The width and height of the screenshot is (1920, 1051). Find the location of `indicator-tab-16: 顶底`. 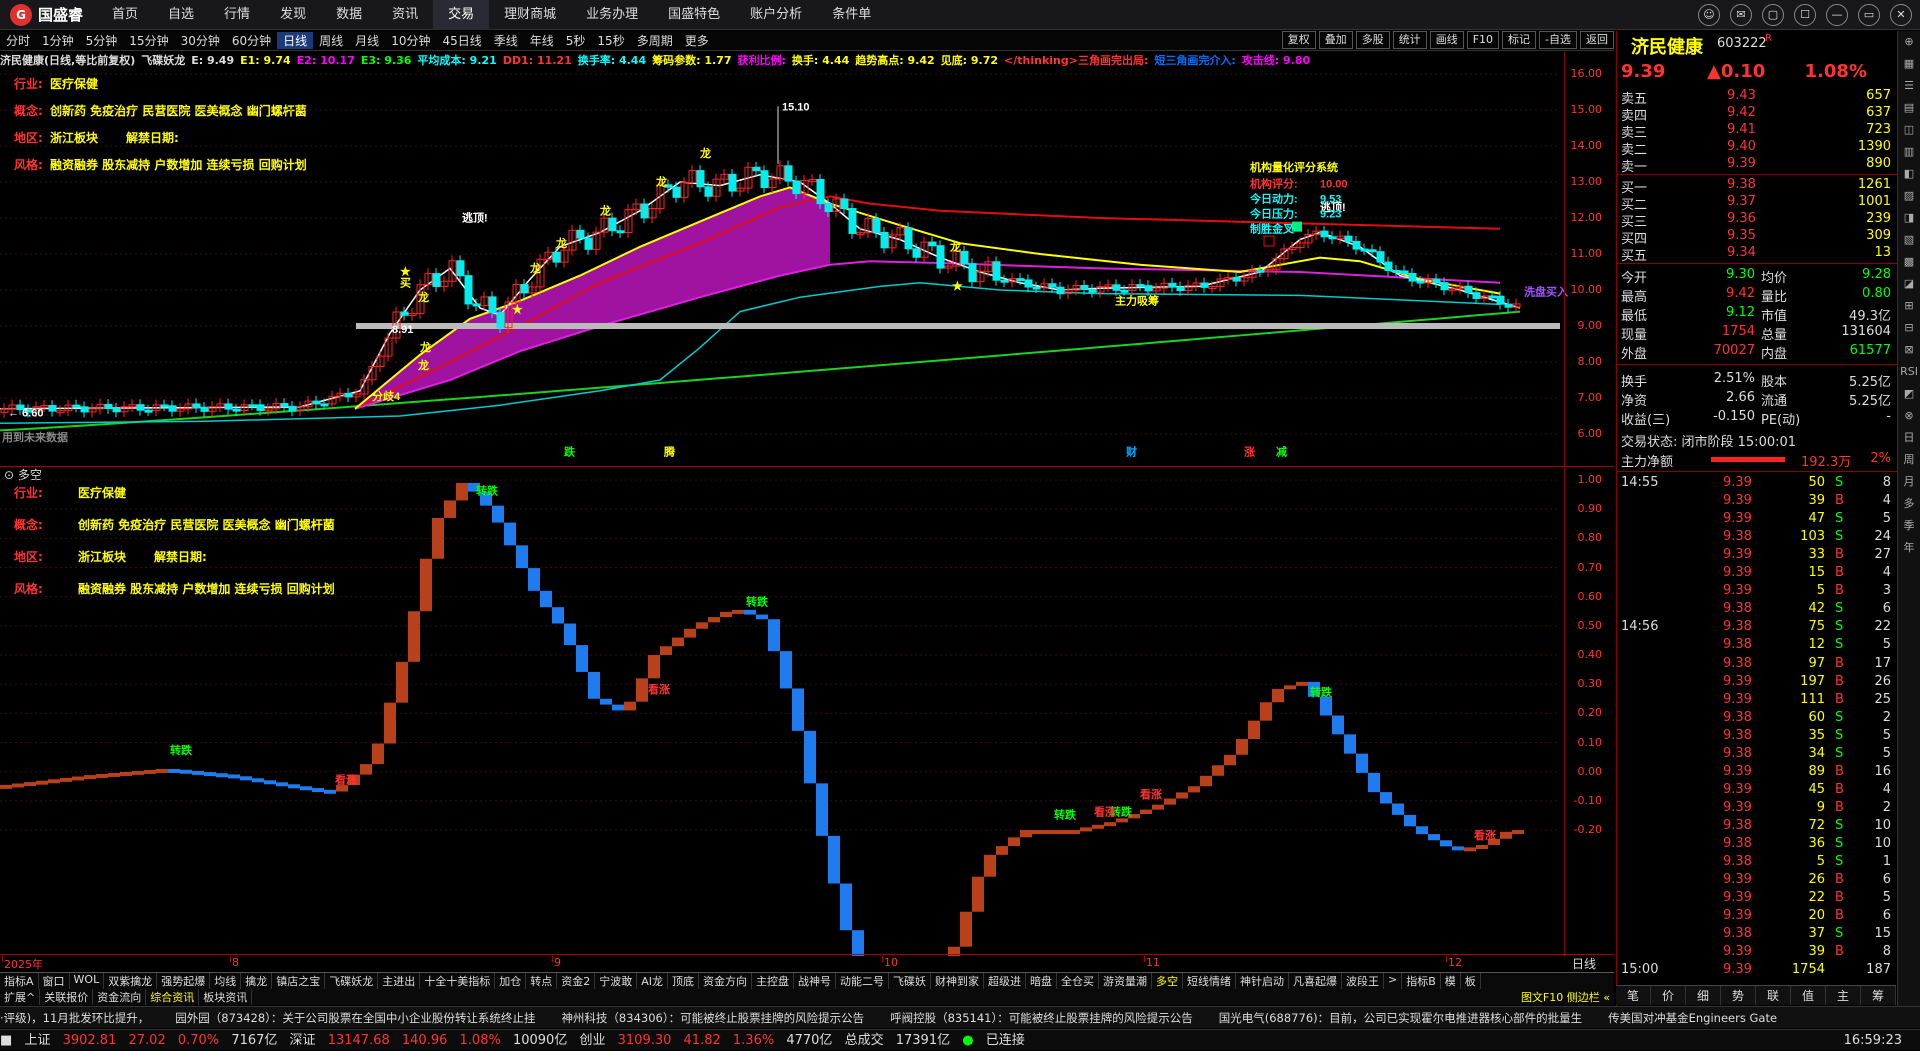

indicator-tab-16: 顶底 is located at coordinates (683, 981).